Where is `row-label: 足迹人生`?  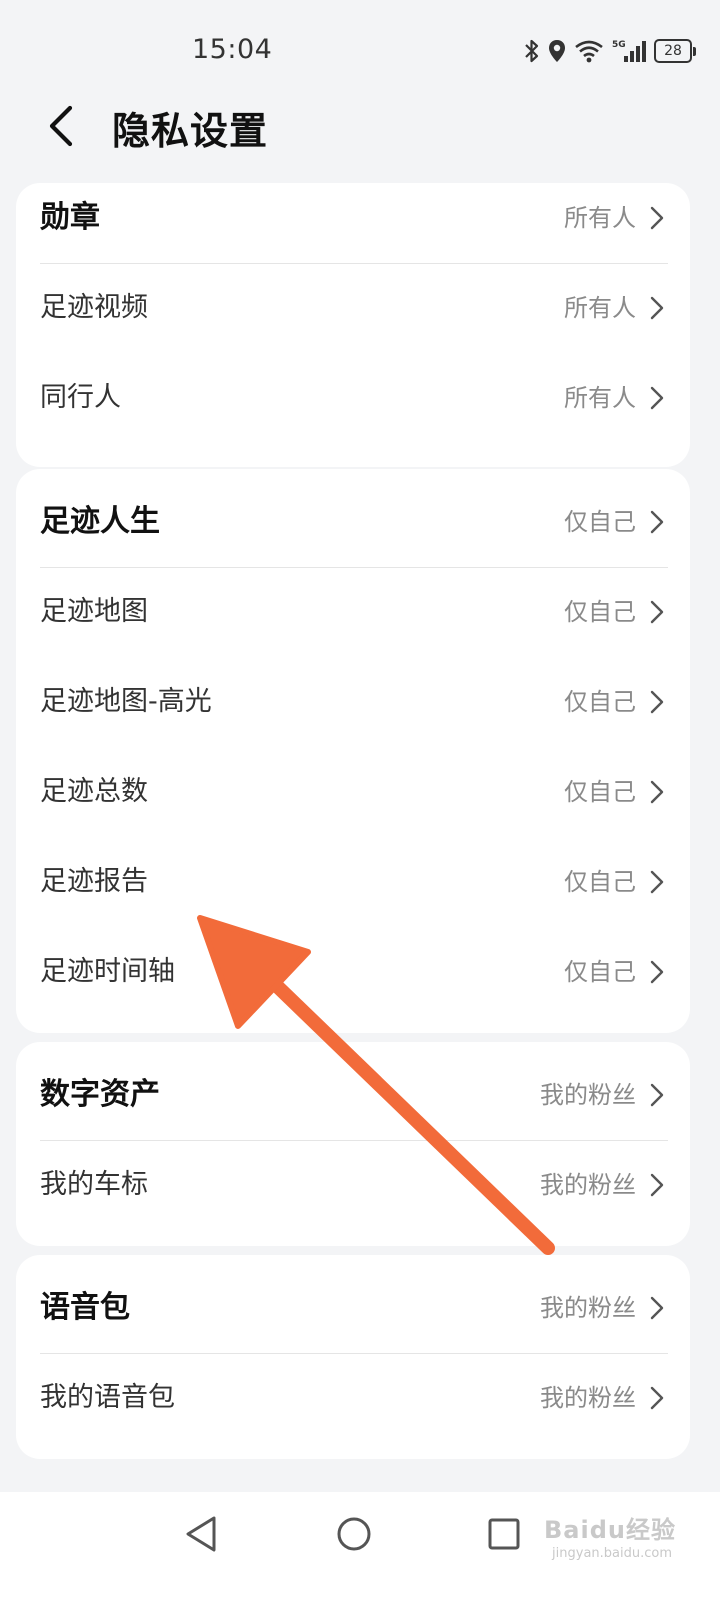 row-label: 足迹人生 is located at coordinates (100, 521).